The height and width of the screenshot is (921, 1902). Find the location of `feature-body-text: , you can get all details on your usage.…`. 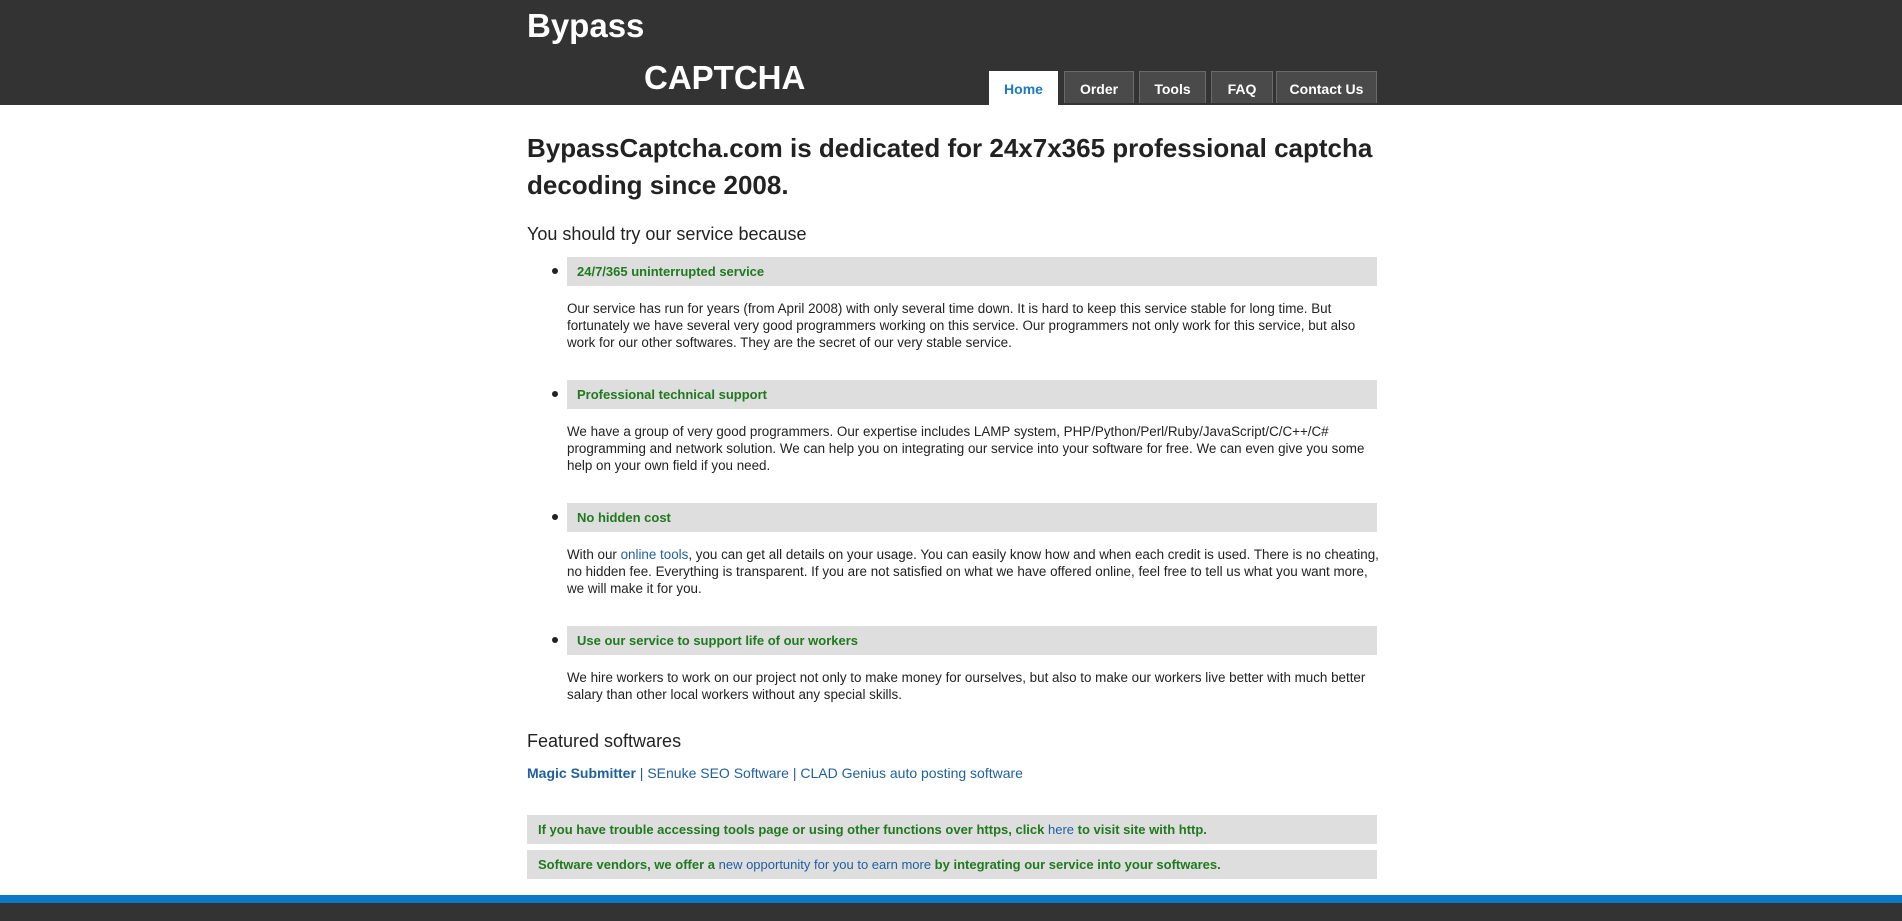

feature-body-text: , you can get all details on your usage.… is located at coordinates (973, 571).